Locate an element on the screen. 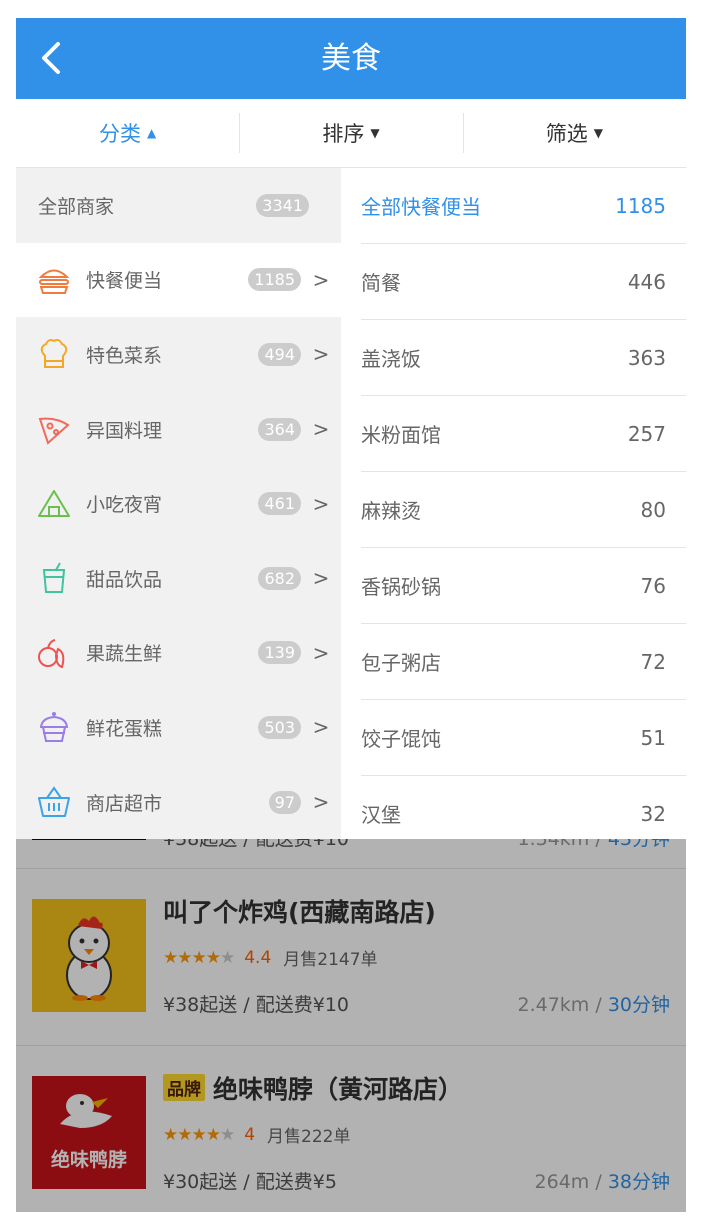 The image size is (704, 1222). subcategory-label: 简餐 is located at coordinates (381, 283).